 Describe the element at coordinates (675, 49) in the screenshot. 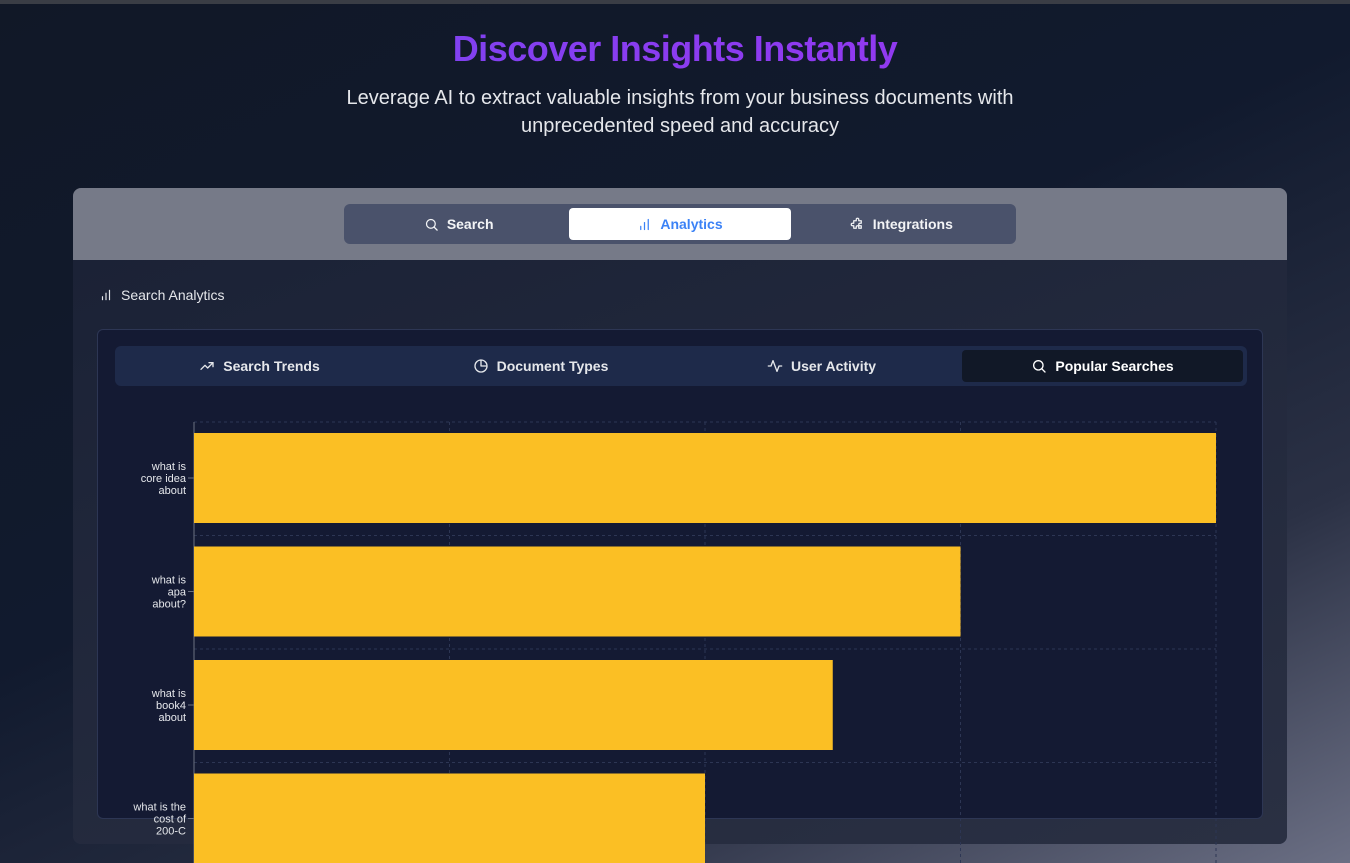

I see `hero-title: Discover Insights Instantly` at that location.